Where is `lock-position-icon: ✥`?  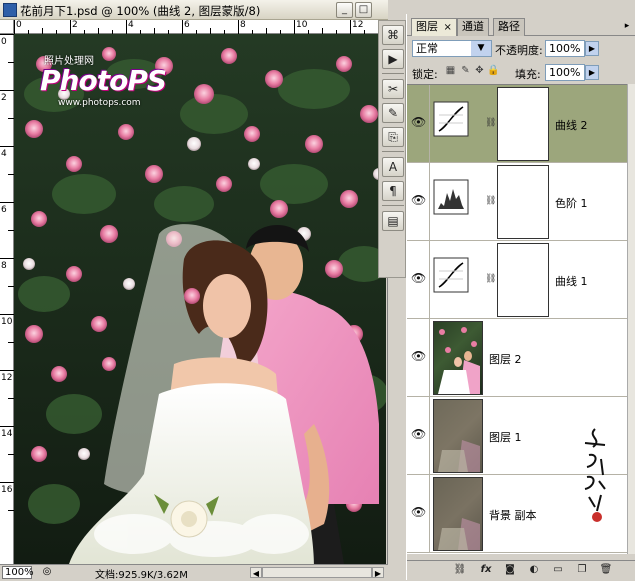
lock-position-icon: ✥ is located at coordinates (479, 71).